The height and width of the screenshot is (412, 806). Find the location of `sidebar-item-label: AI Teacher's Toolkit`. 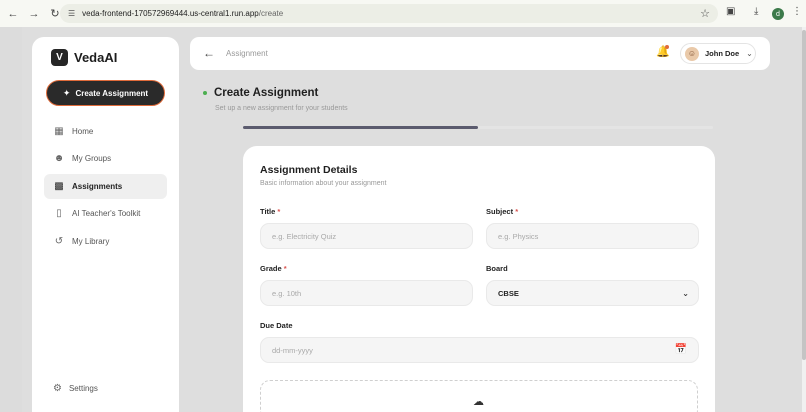

sidebar-item-label: AI Teacher's Toolkit is located at coordinates (106, 214).